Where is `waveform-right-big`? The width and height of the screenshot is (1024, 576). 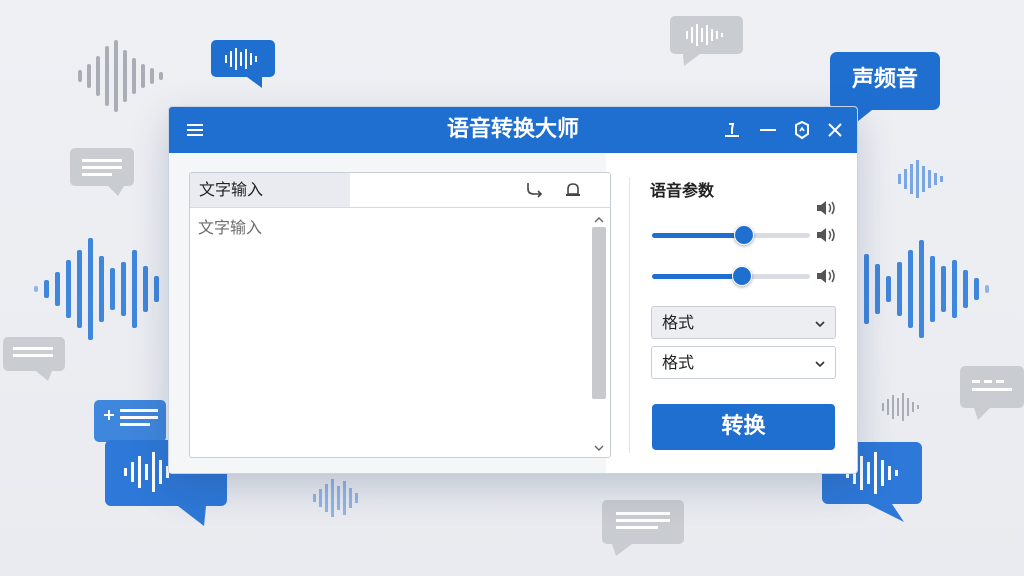
waveform-right-big is located at coordinates (926, 289).